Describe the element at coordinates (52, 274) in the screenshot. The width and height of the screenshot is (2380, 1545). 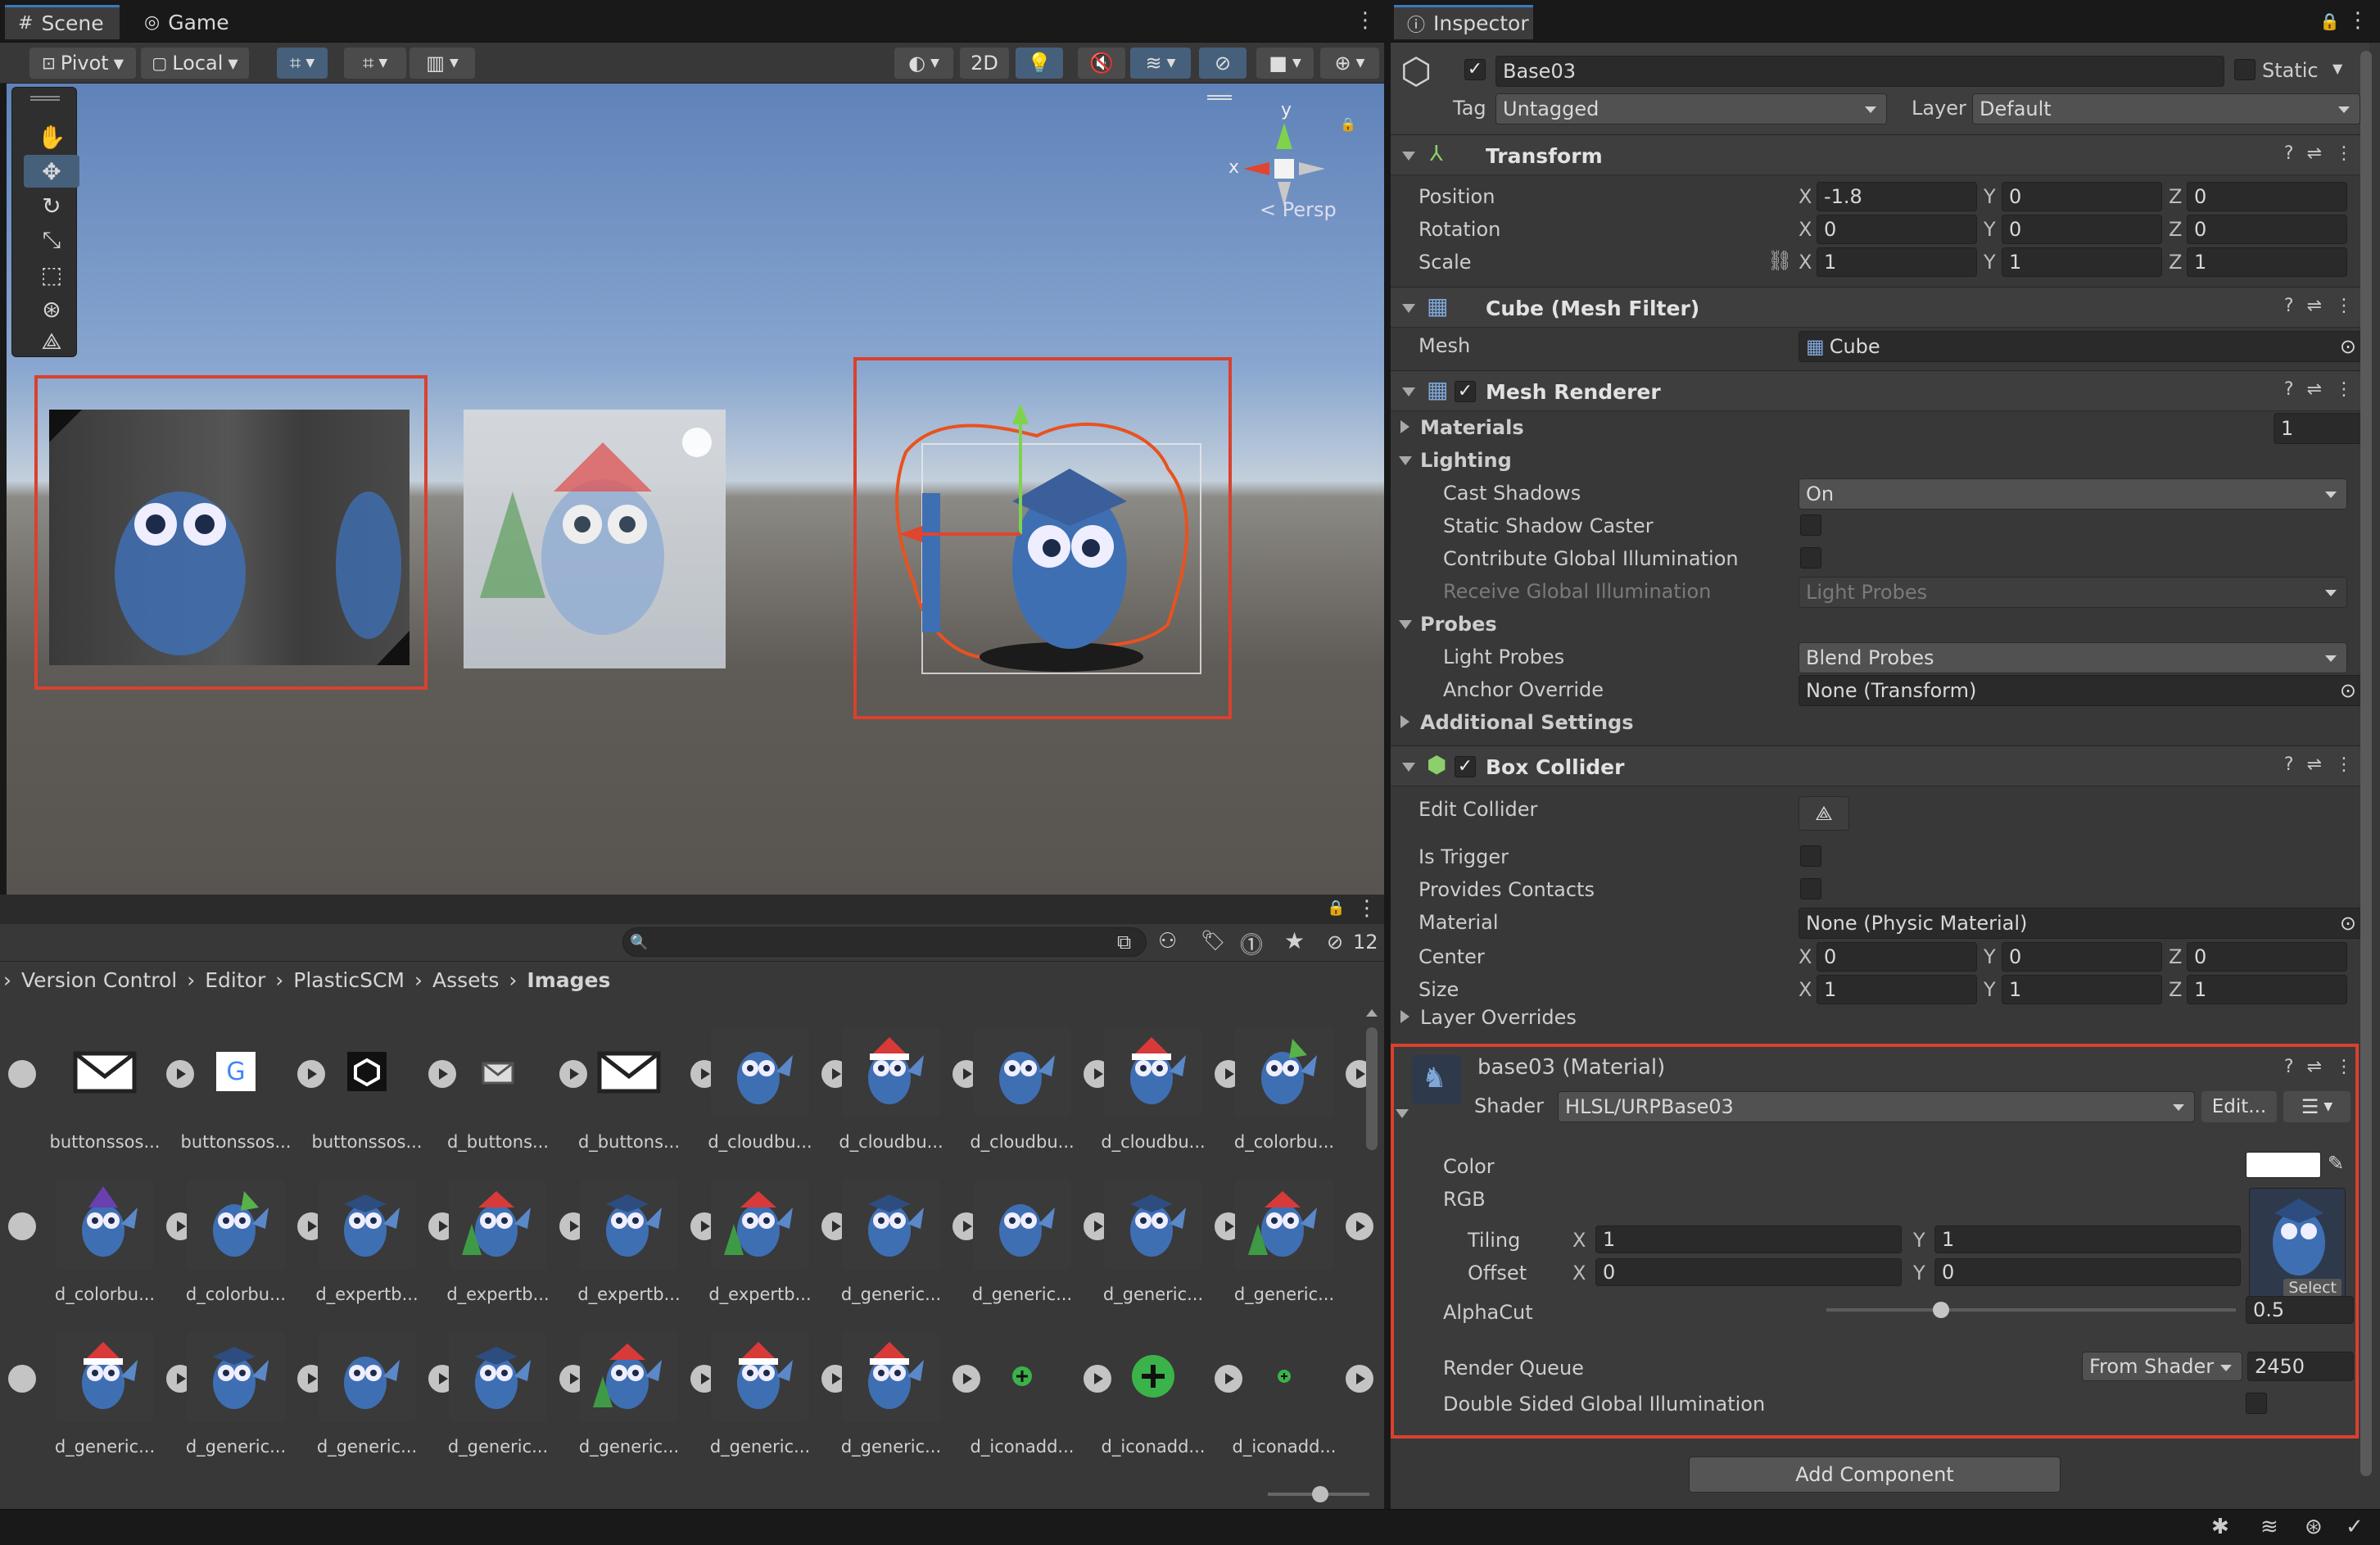
I see `rect-tool: ⬚` at that location.